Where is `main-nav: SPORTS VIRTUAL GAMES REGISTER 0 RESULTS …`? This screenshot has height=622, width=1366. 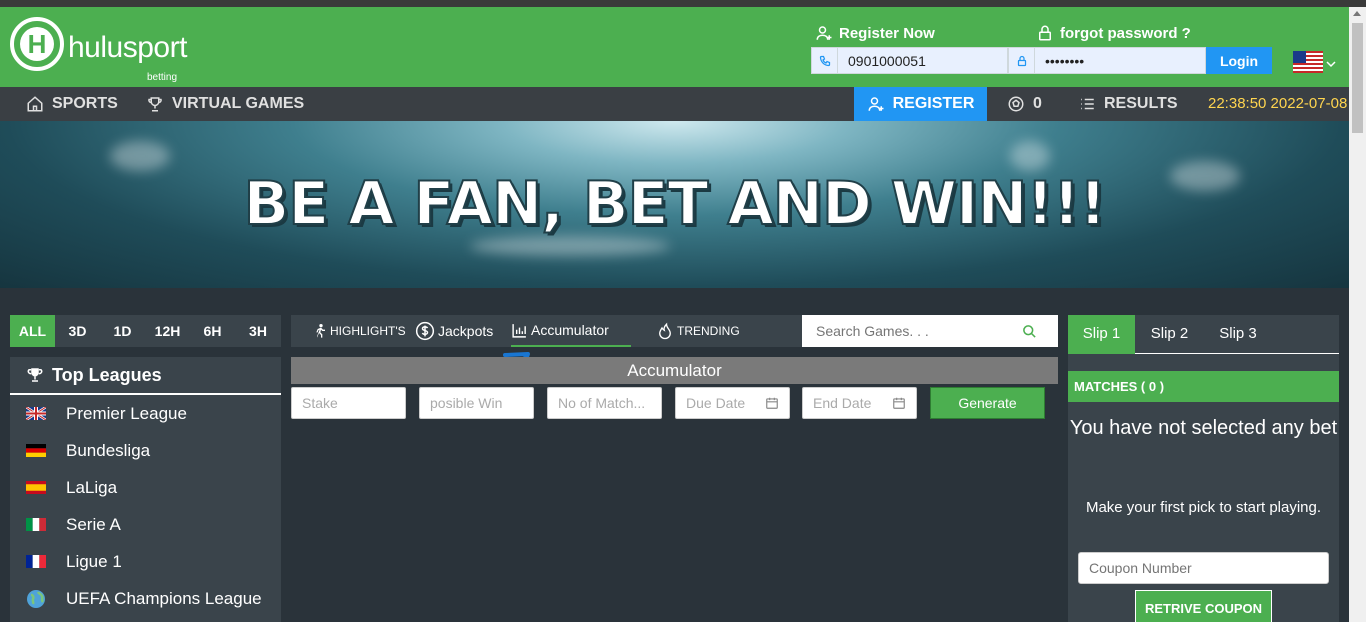
main-nav: SPORTS VIRTUAL GAMES REGISTER 0 RESULTS … is located at coordinates (674, 104).